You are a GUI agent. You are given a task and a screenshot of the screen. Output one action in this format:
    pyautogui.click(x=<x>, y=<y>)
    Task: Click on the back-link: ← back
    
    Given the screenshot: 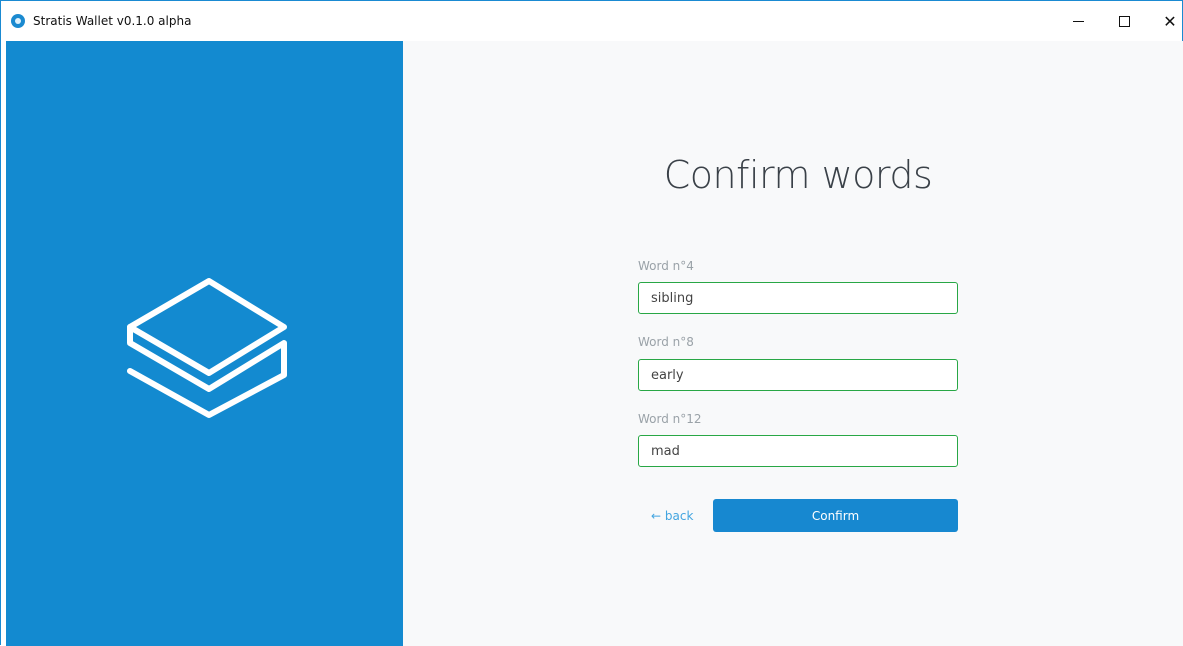 What is the action you would take?
    pyautogui.click(x=672, y=516)
    